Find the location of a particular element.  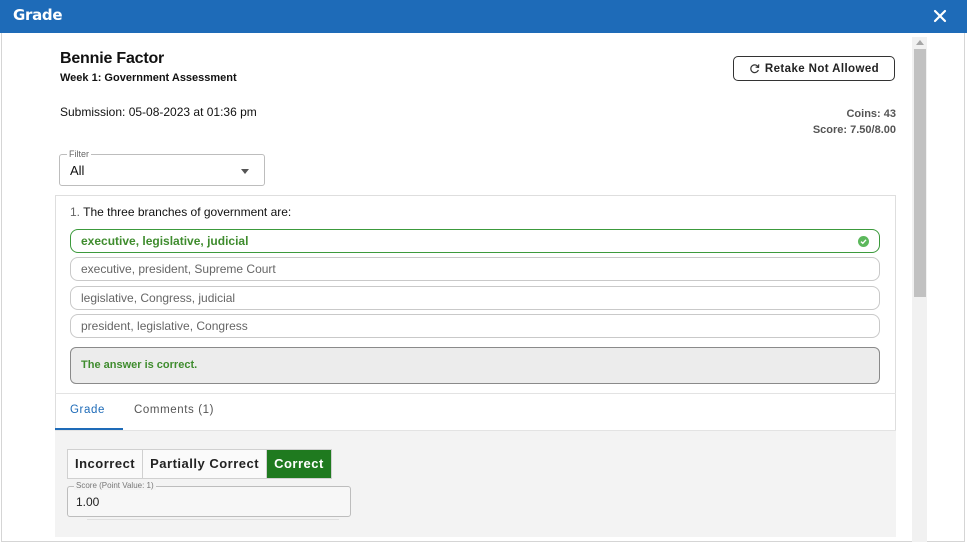

answer-option-label: legislative, Congress, judicial is located at coordinates (158, 298).